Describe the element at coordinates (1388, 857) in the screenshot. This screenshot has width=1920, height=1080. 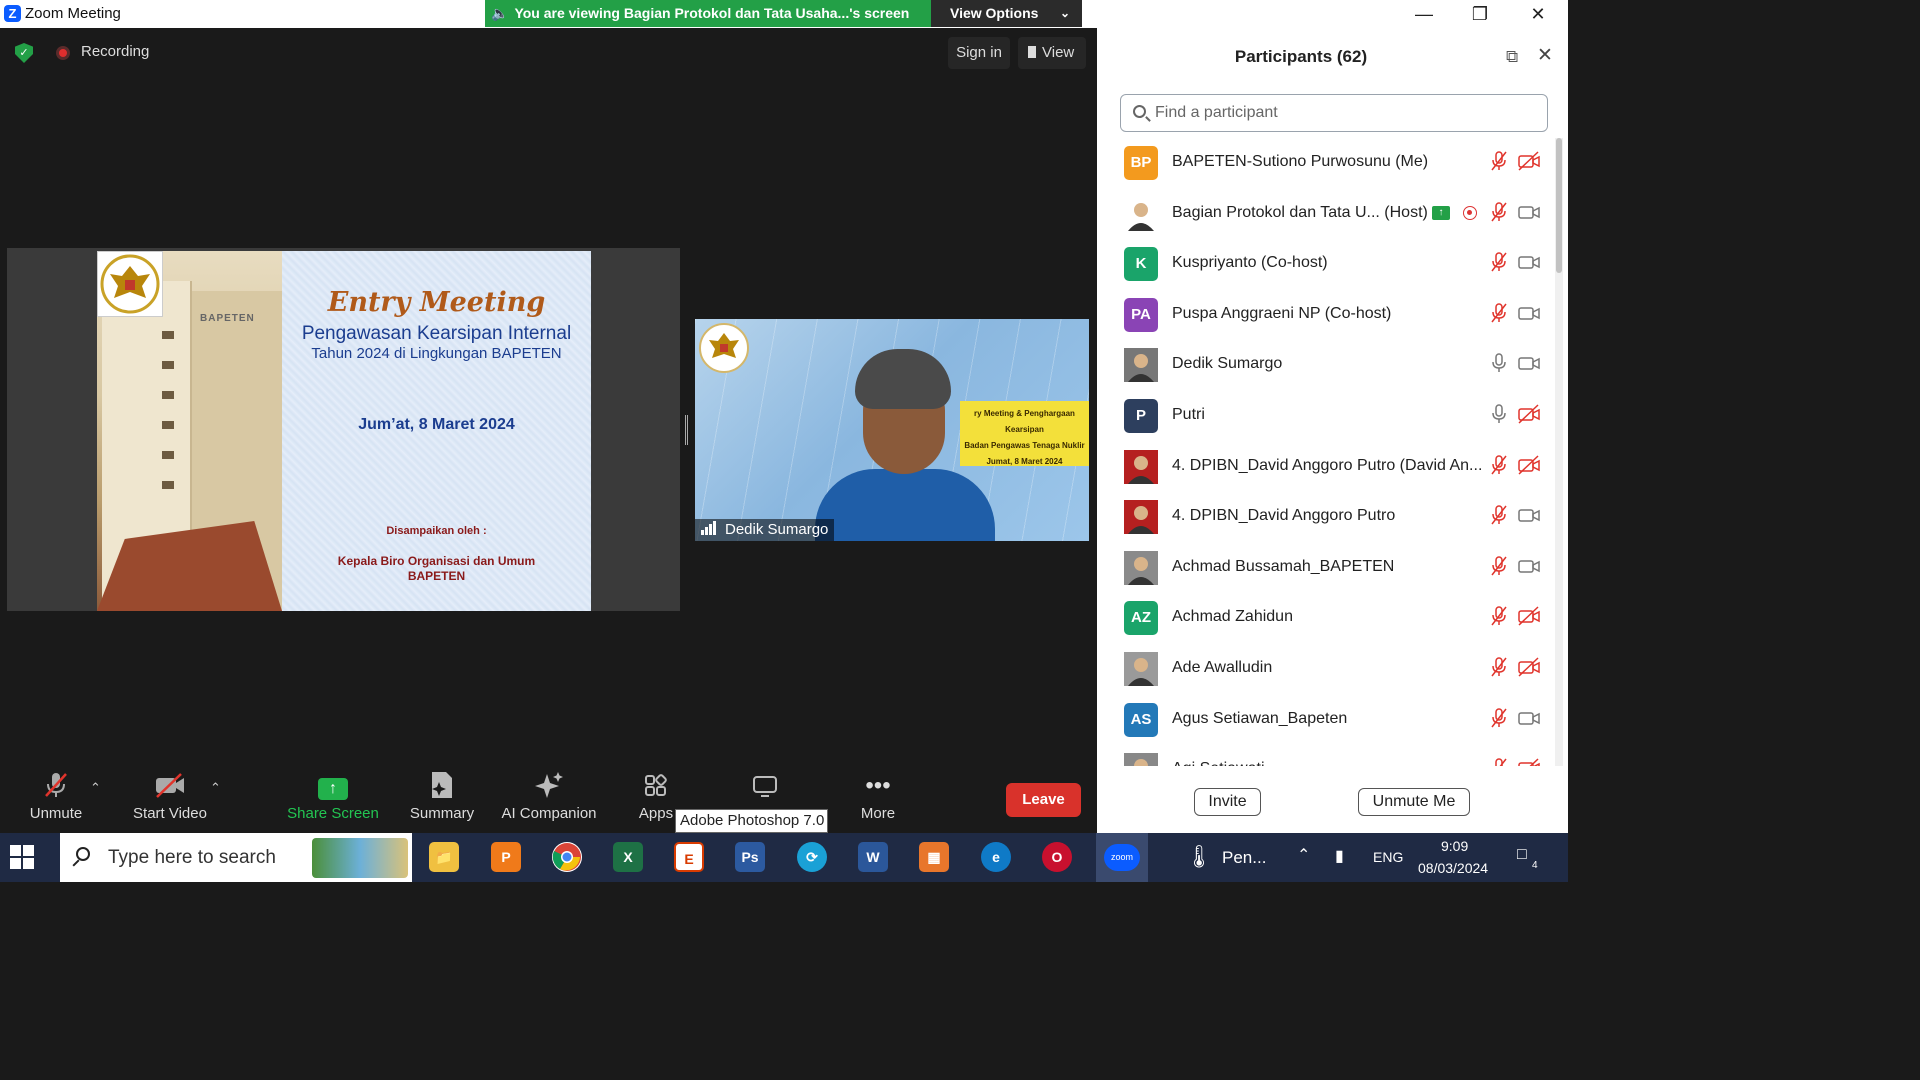
I see `language-indicator: ENG` at that location.